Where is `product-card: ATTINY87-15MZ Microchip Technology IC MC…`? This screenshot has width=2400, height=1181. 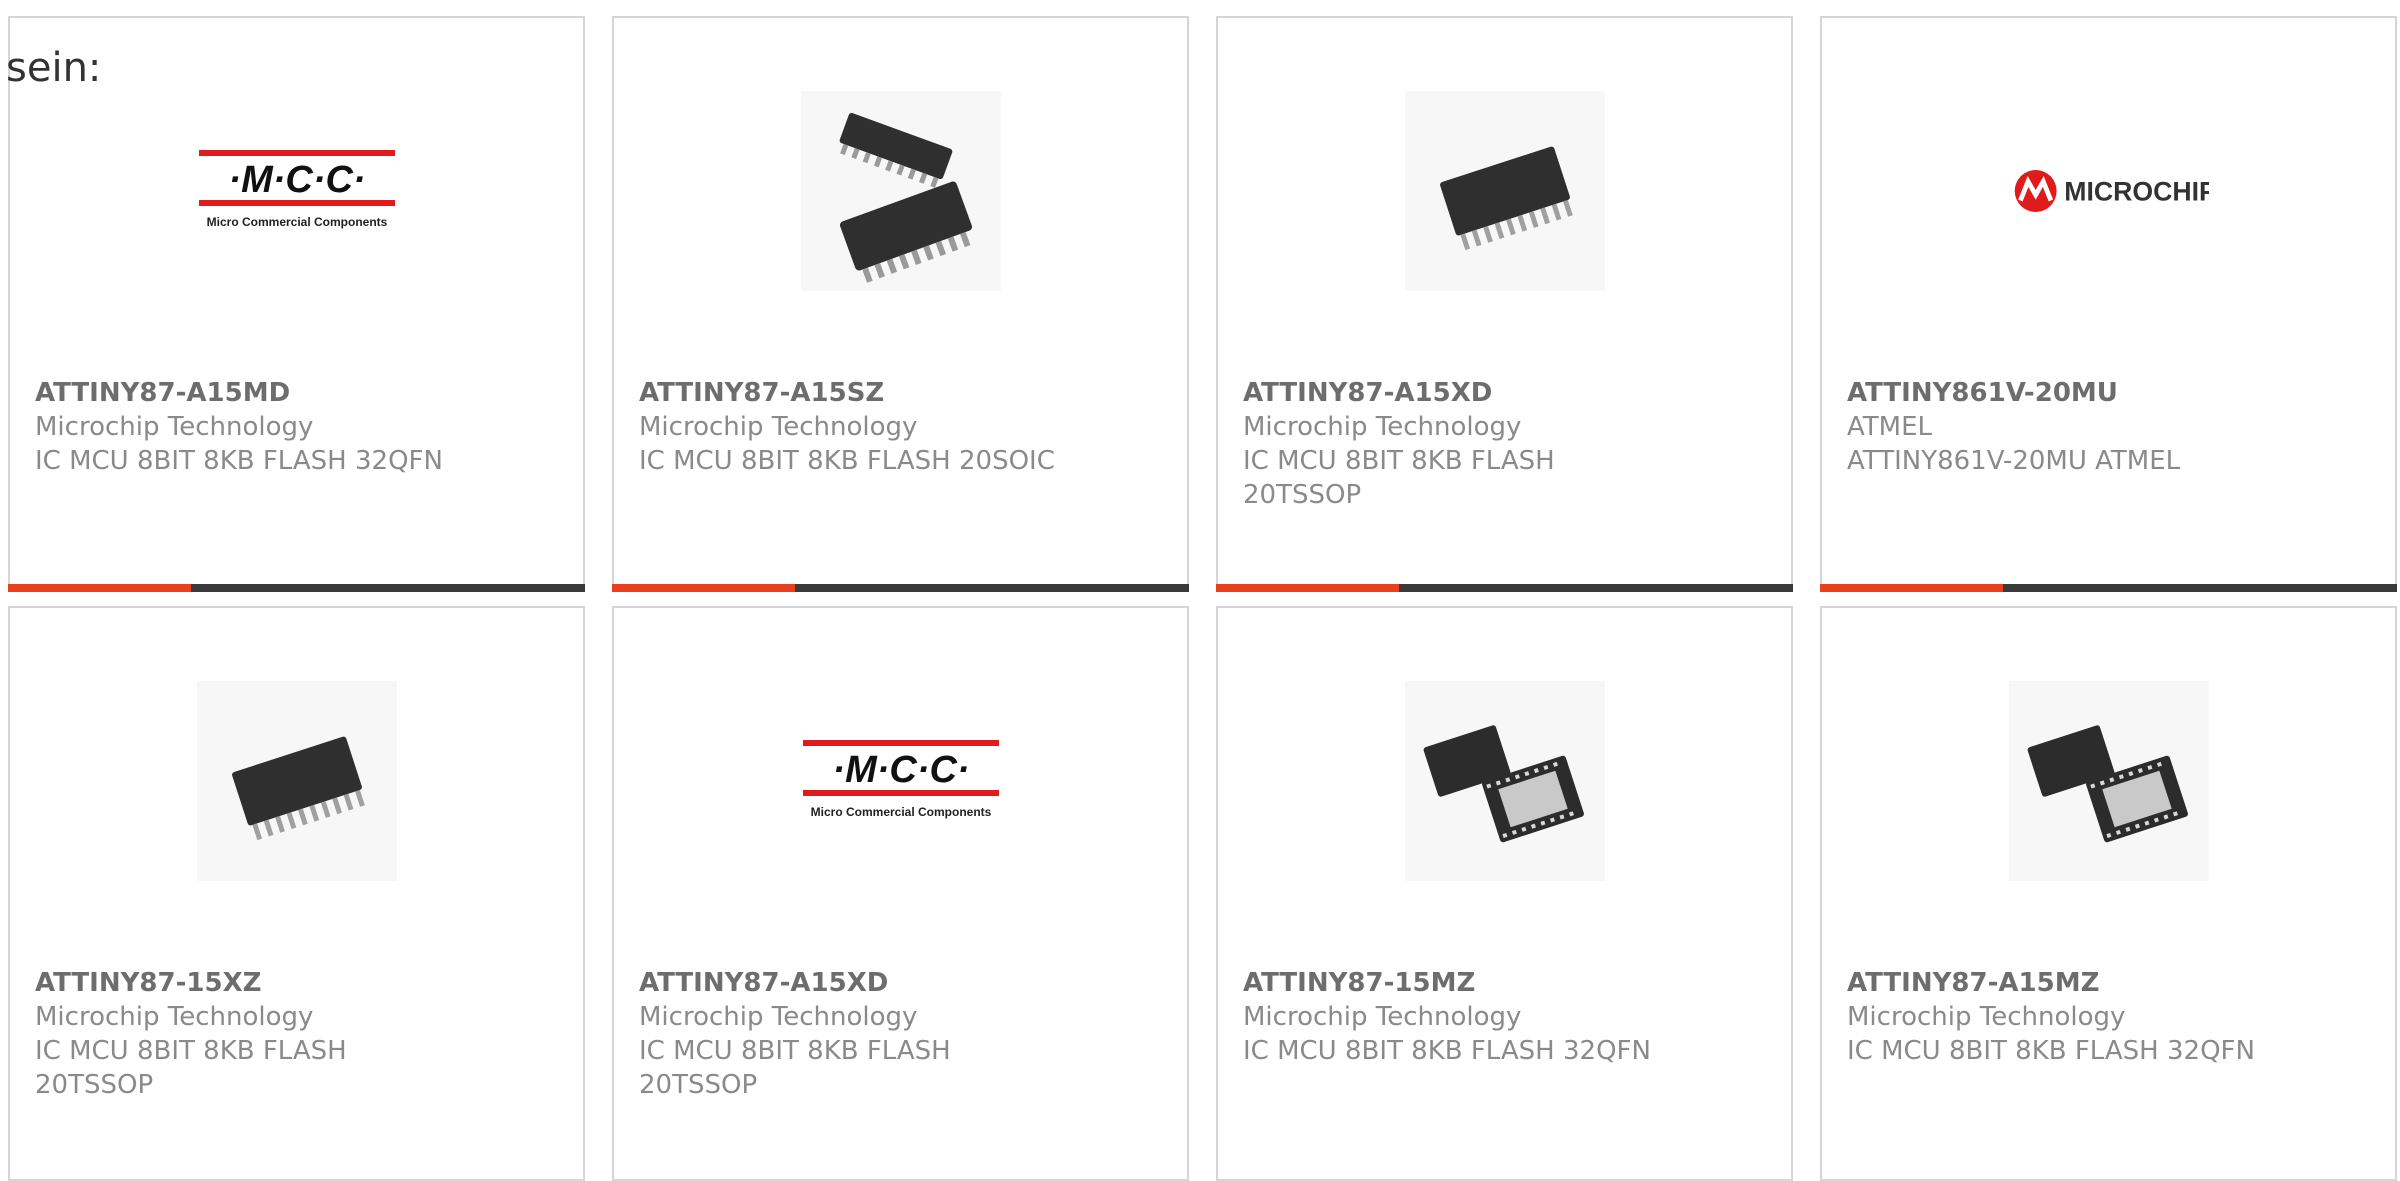
product-card: ATTINY87-15MZ Microchip Technology IC MC… is located at coordinates (1504, 893).